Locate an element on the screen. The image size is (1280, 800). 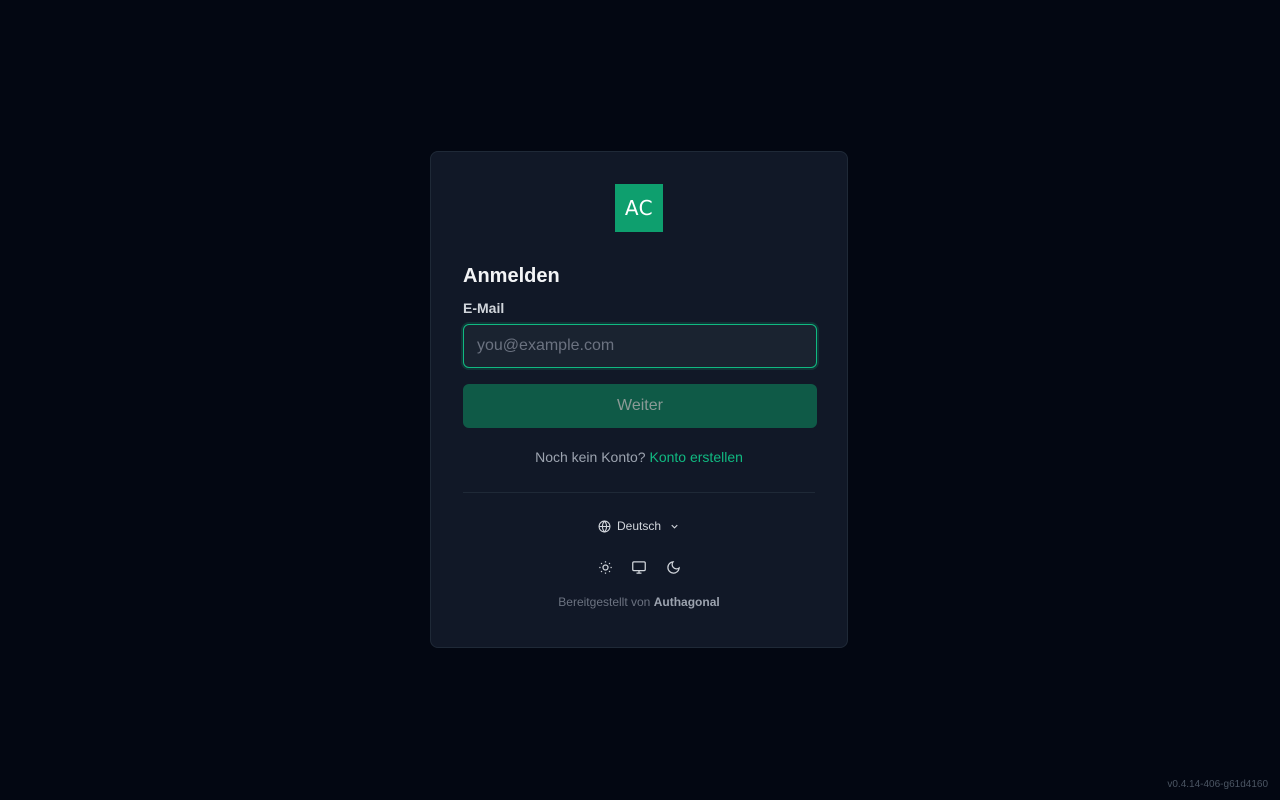
signup-prompt: Noch kein Konto? is located at coordinates (590, 457).